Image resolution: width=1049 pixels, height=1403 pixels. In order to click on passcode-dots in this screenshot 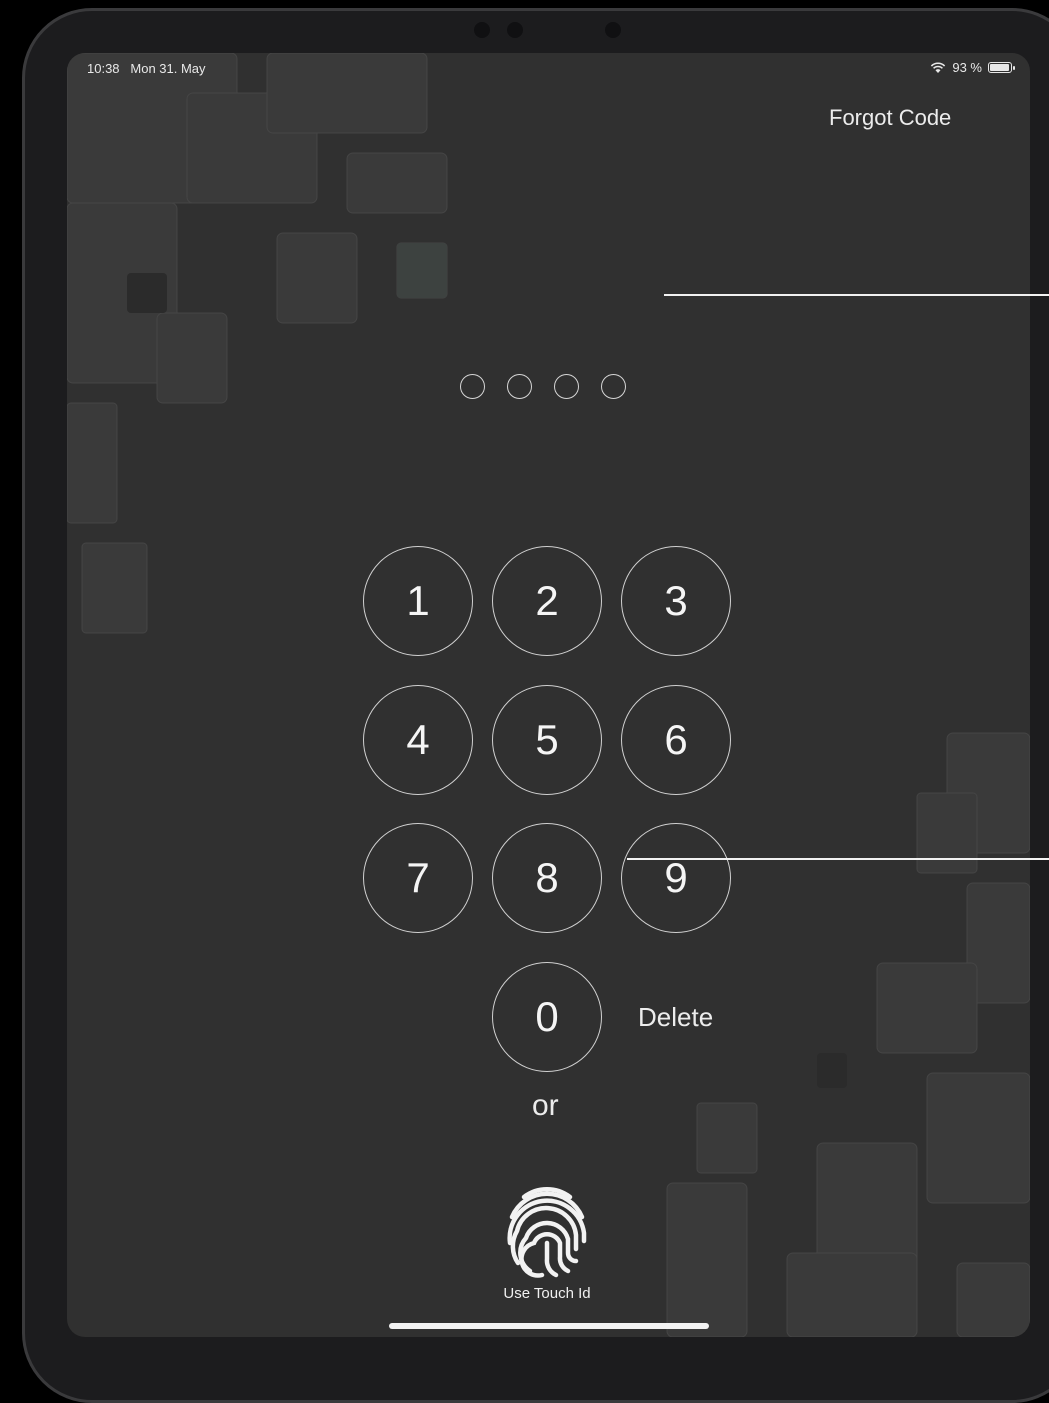, I will do `click(543, 386)`.